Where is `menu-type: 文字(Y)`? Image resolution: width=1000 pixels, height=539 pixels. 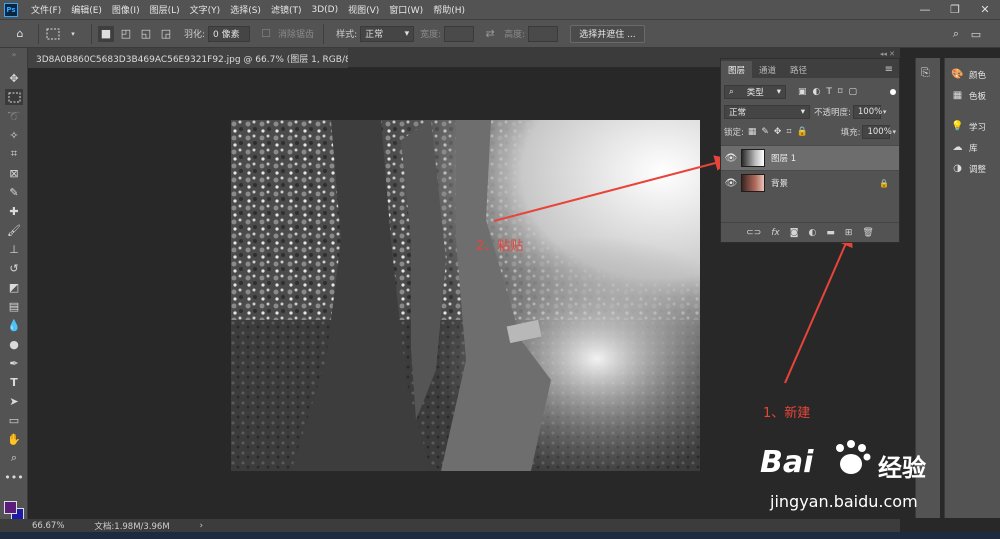
menu-type: 文字(Y) is located at coordinates (205, 9).